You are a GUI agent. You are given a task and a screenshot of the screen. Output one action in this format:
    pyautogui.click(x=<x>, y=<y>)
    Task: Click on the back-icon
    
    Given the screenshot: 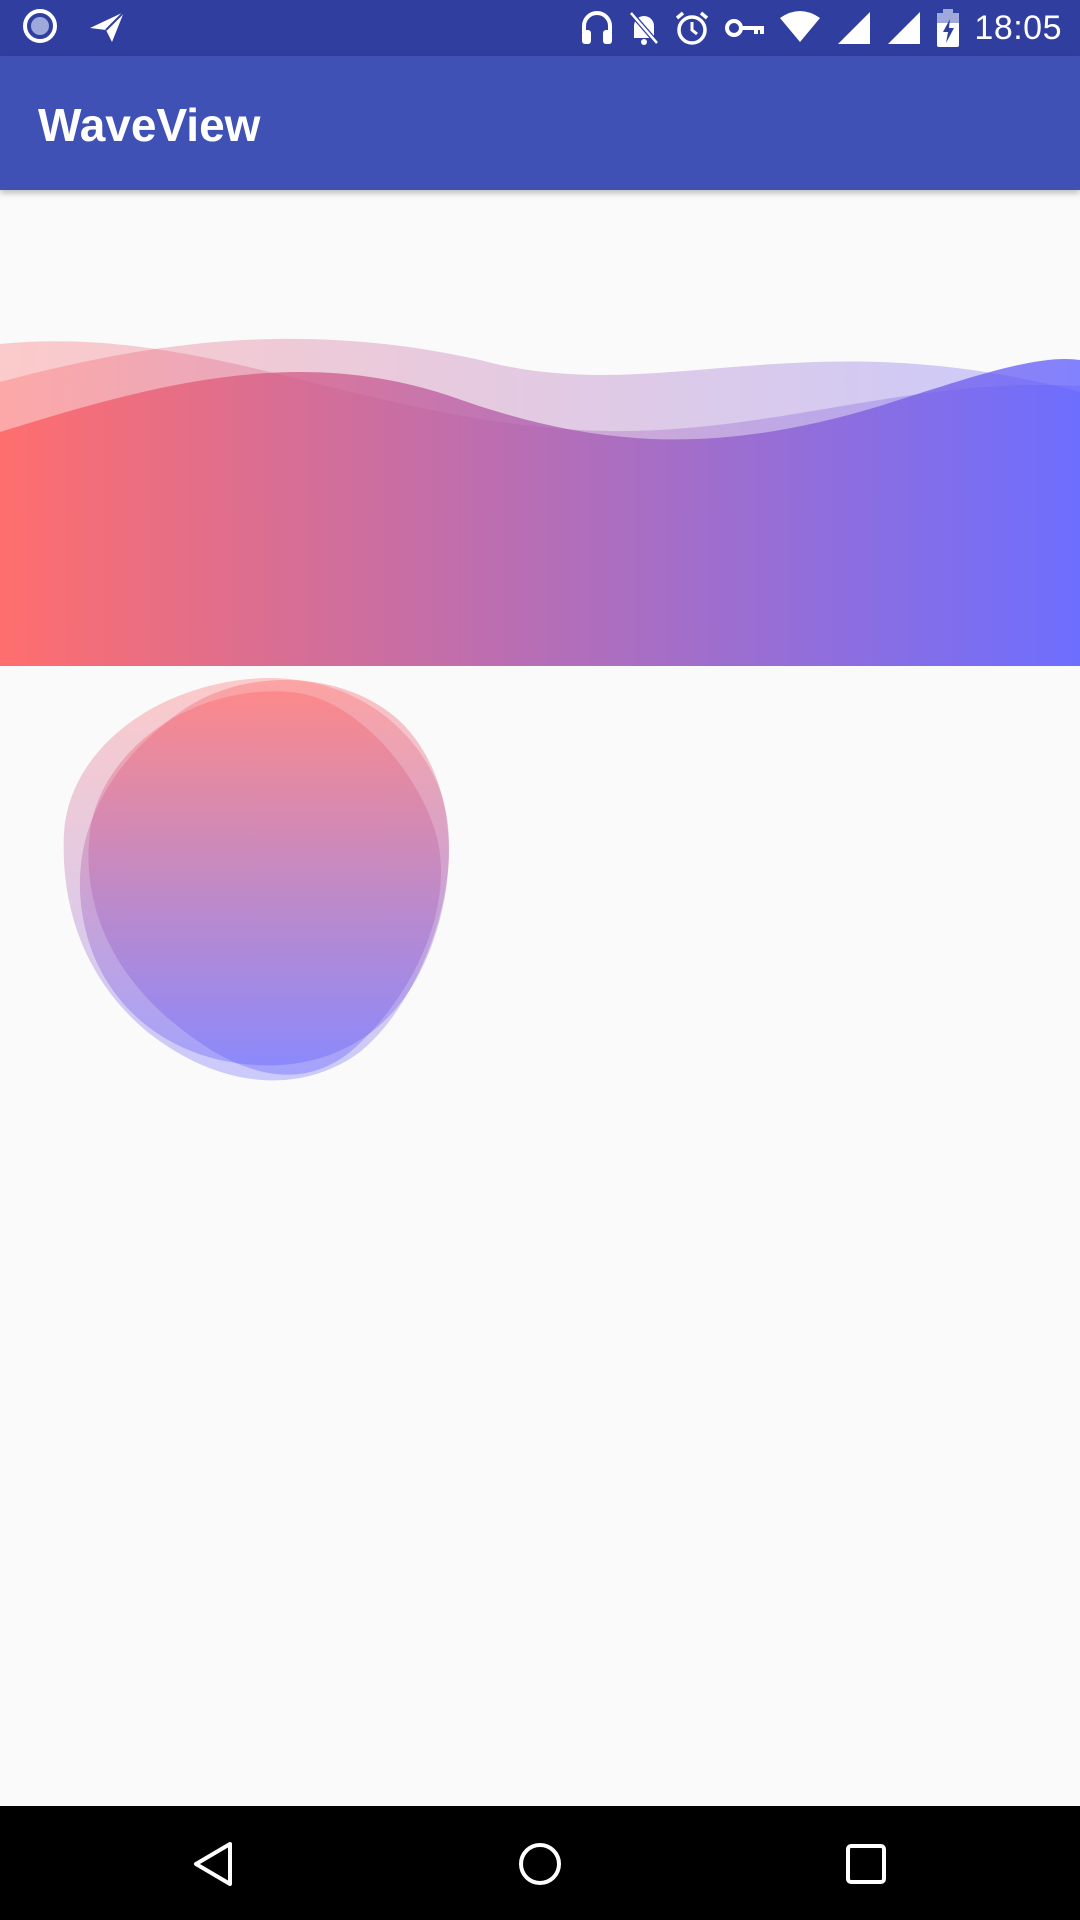 What is the action you would take?
    pyautogui.click(x=214, y=1864)
    